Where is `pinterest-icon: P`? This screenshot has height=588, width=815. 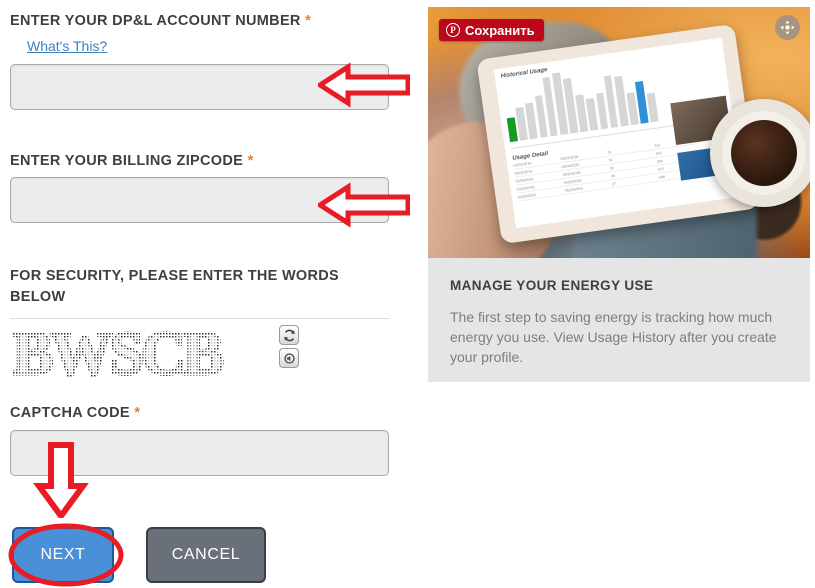 pinterest-icon: P is located at coordinates (453, 30).